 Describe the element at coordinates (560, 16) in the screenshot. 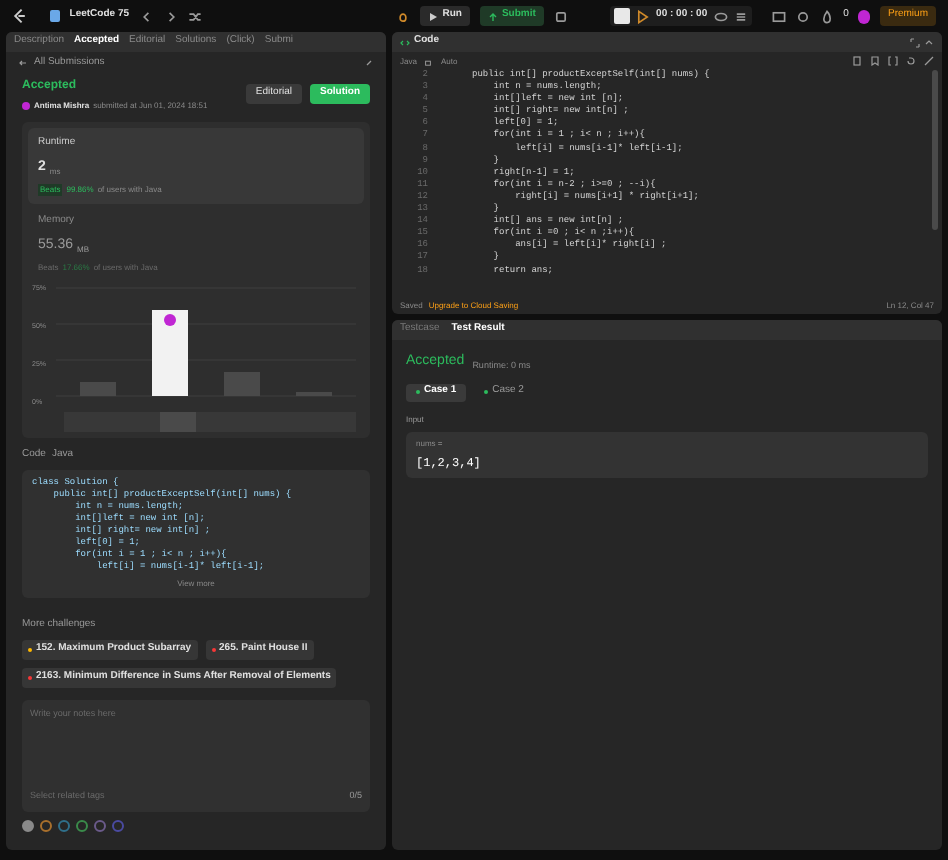

I see `notes-icon` at that location.